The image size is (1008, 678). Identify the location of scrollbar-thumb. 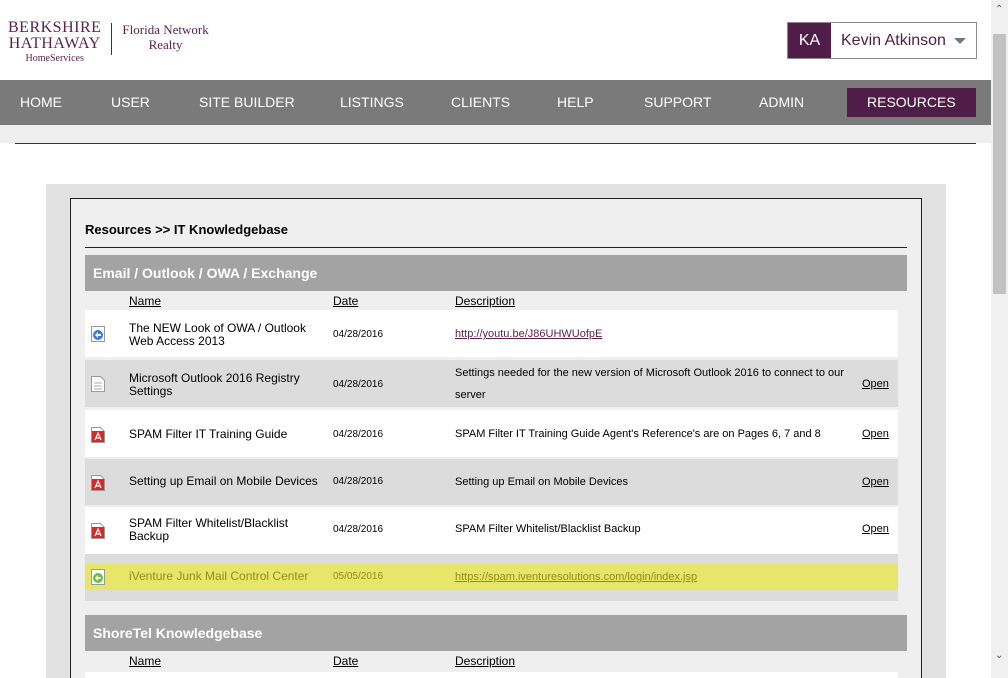
(999, 164).